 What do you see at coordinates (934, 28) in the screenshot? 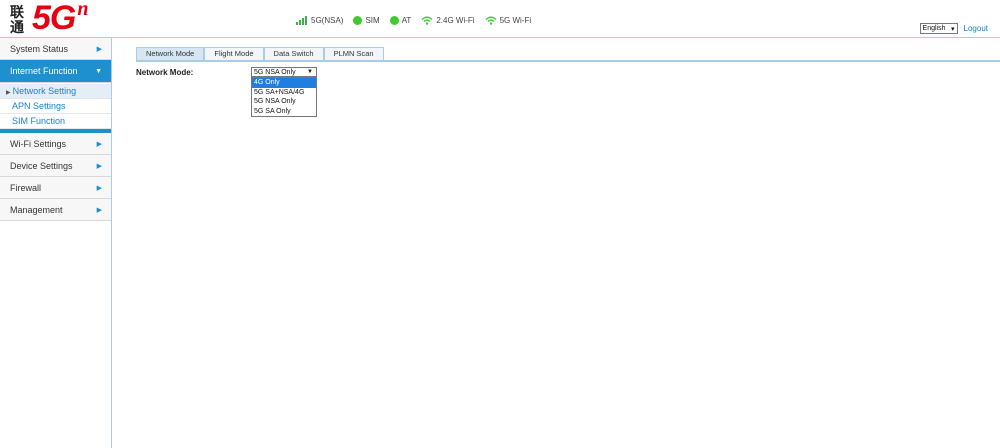
I see `language-select-value: English` at bounding box center [934, 28].